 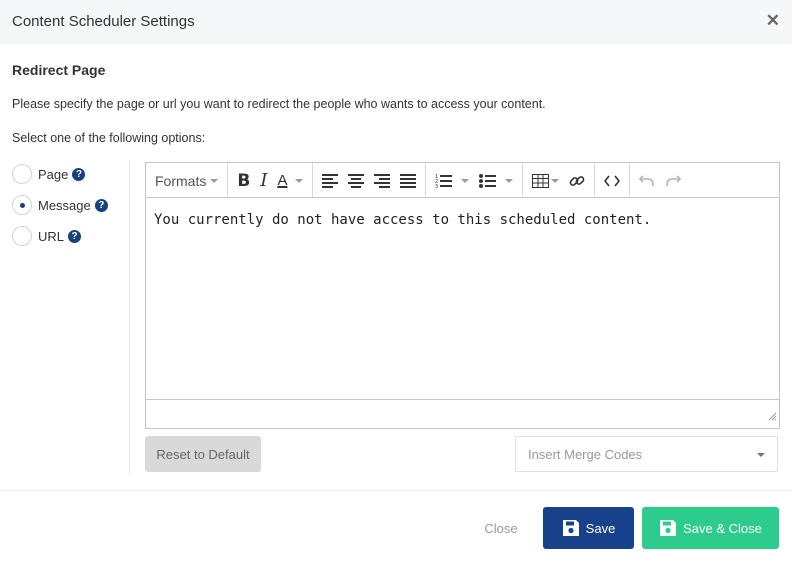 I want to click on save-and-close-button: Save & Close, so click(x=710, y=528).